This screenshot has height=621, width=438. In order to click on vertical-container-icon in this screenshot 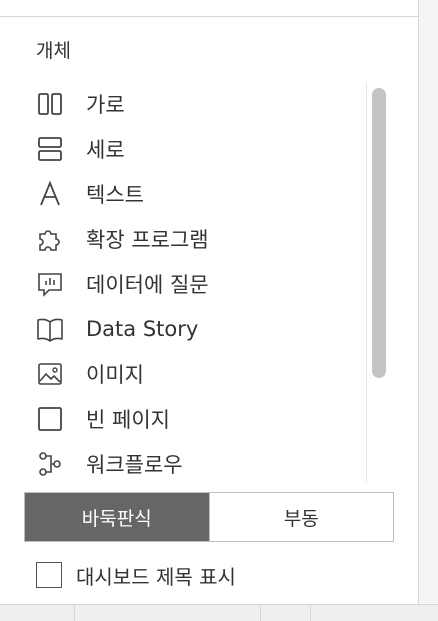, I will do `click(50, 149)`.